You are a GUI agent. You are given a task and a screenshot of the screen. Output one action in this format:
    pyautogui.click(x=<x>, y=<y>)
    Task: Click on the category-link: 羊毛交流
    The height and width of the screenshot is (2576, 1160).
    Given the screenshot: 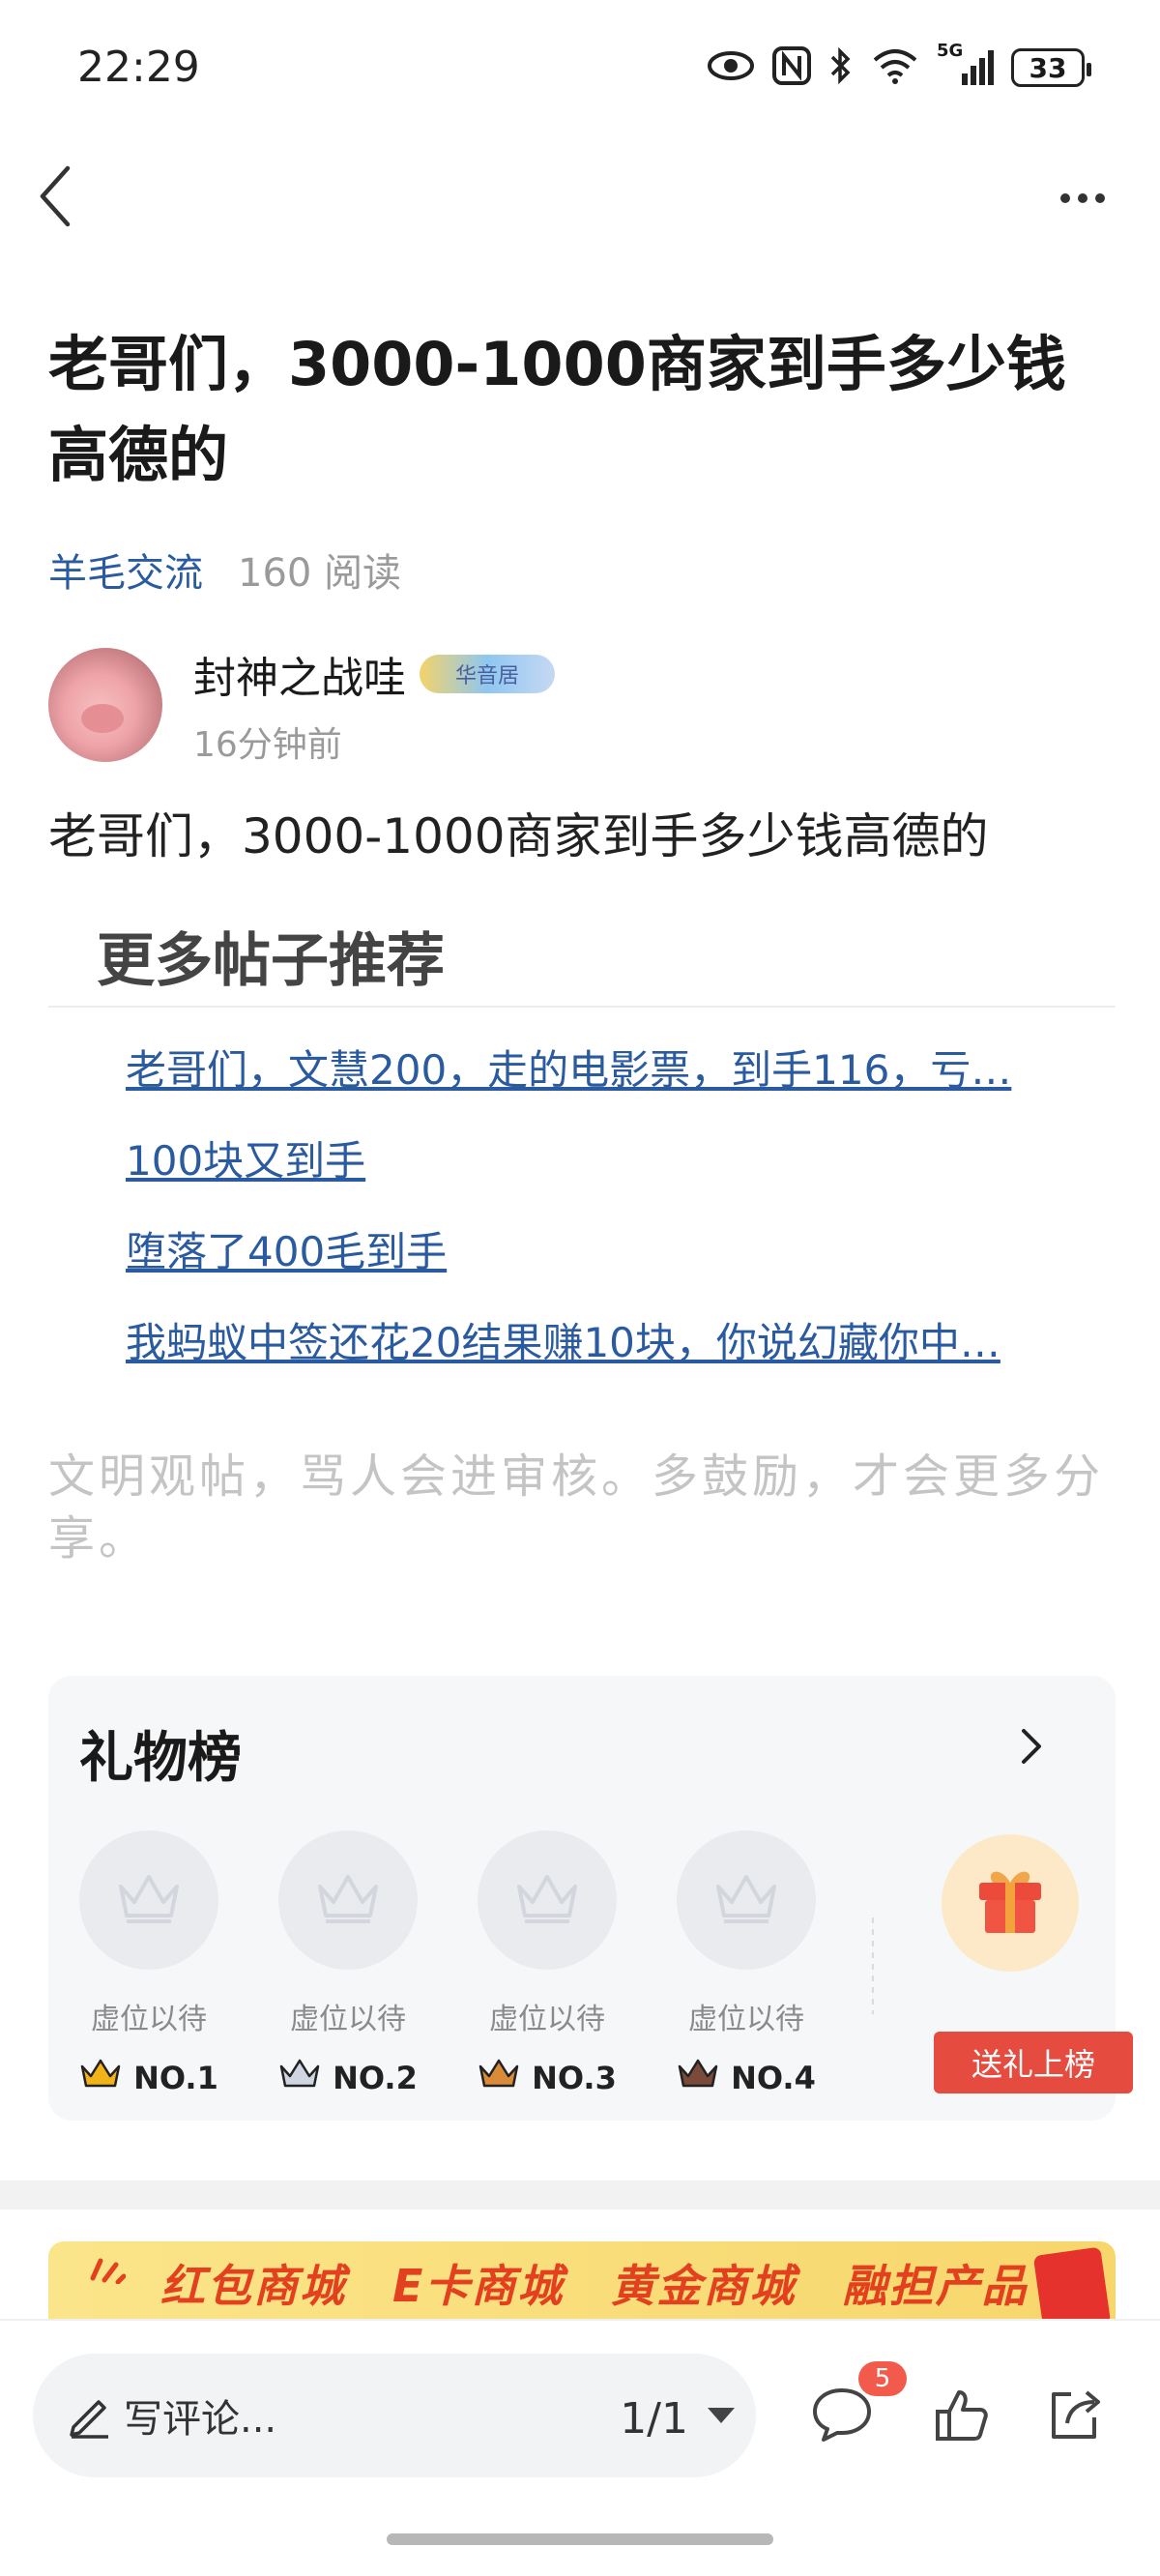 What is the action you would take?
    pyautogui.click(x=126, y=570)
    